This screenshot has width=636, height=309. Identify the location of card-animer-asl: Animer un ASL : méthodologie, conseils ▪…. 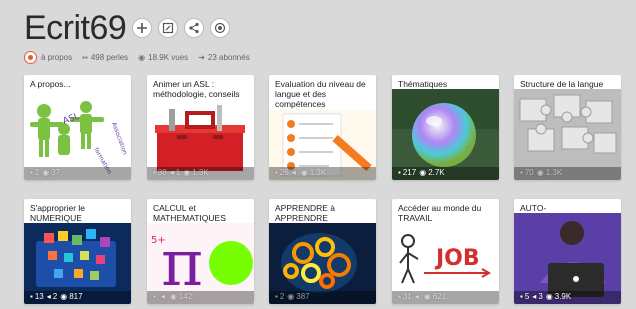
(200, 127).